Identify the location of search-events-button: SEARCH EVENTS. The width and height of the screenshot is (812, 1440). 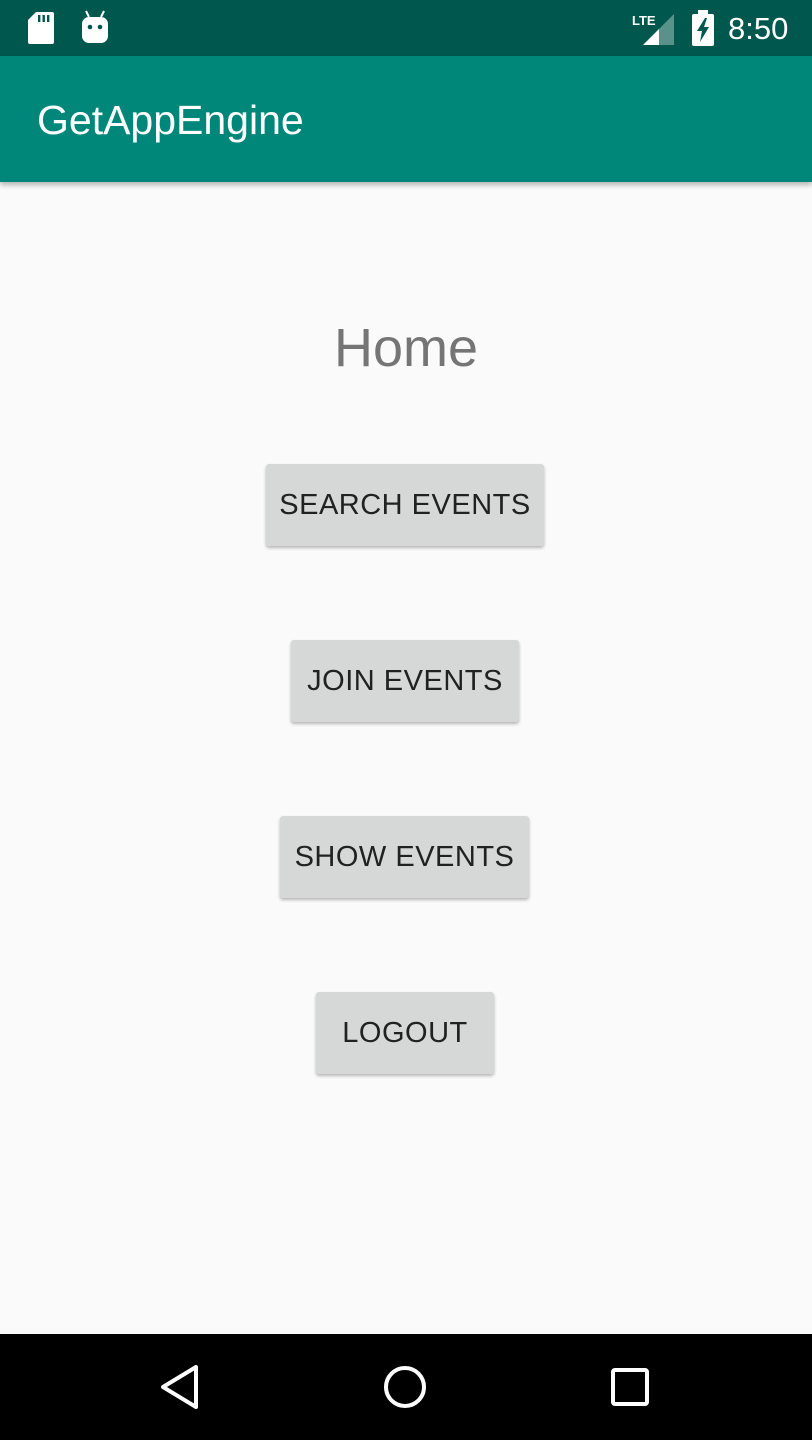
(405, 505).